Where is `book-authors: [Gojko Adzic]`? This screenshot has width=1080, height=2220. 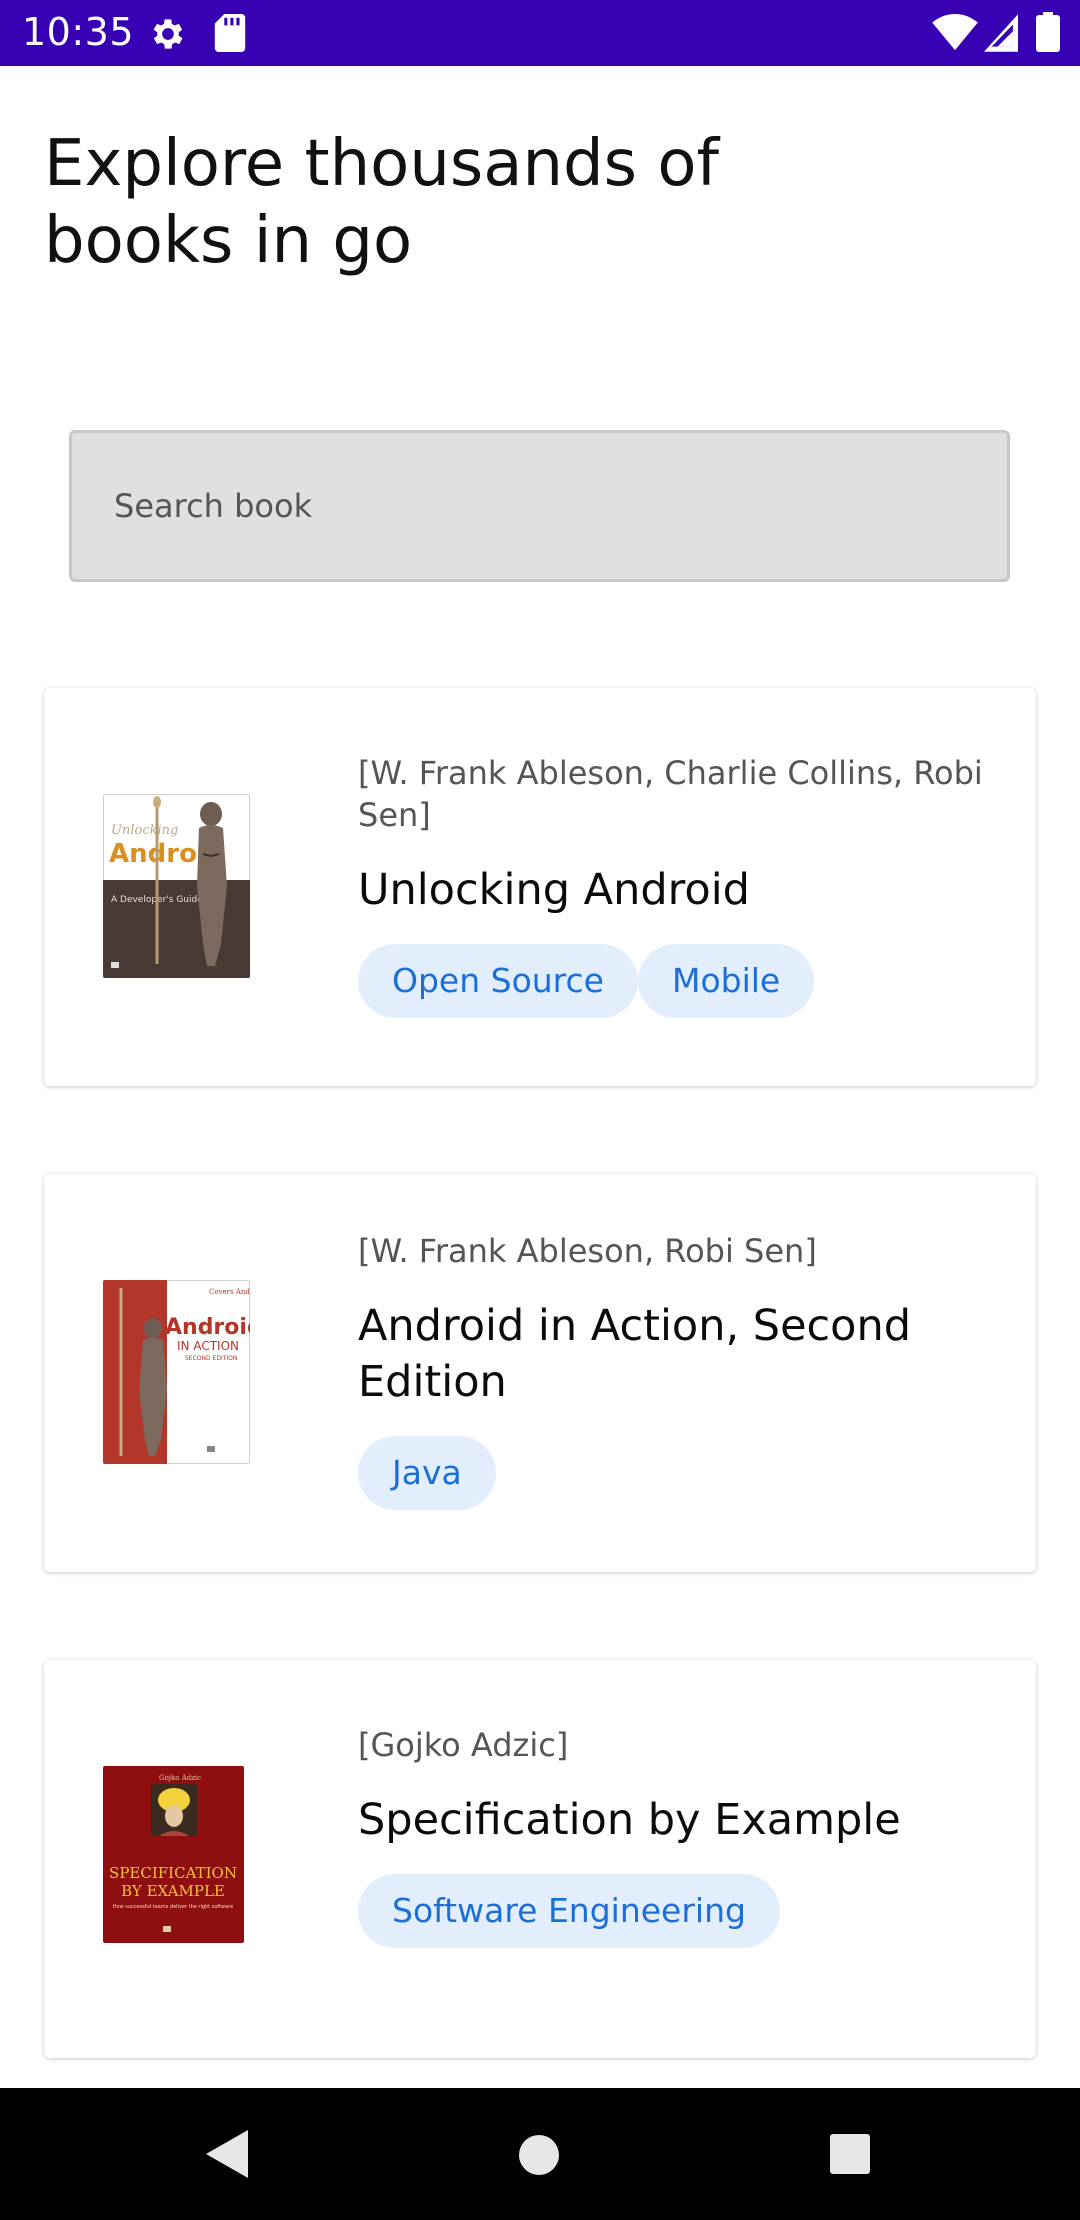
book-authors: [Gojko Adzic] is located at coordinates (463, 1745).